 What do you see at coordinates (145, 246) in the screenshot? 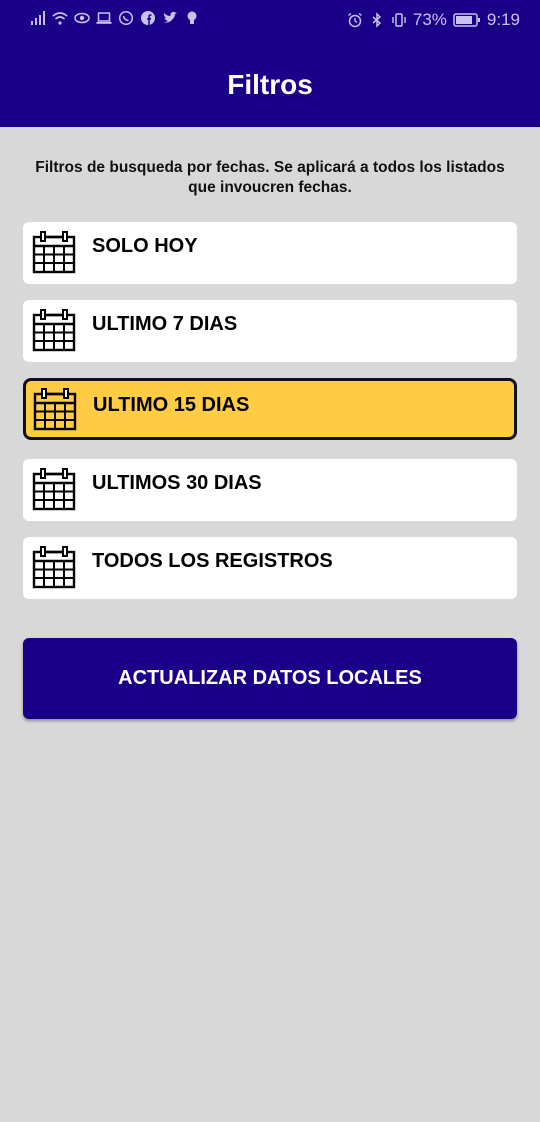
I see `filter-option-label: SOLO HOY` at bounding box center [145, 246].